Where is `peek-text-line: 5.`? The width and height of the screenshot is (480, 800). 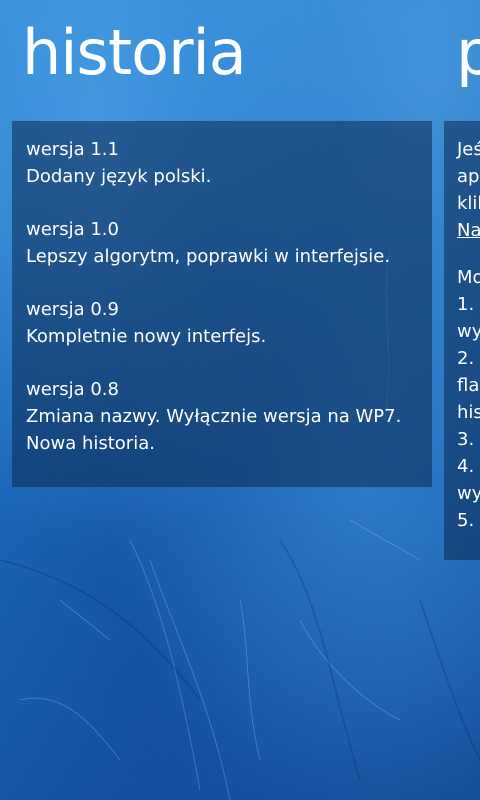
peek-text-line: 5. is located at coordinates (466, 520).